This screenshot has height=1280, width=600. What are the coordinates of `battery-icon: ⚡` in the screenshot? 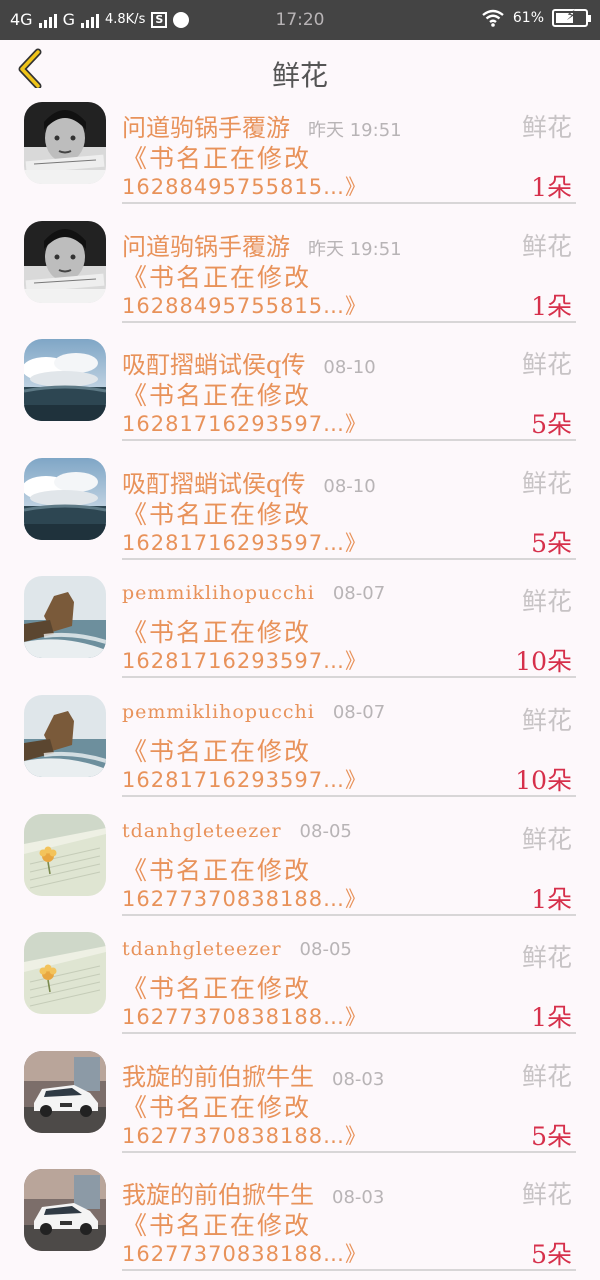 It's located at (571, 17).